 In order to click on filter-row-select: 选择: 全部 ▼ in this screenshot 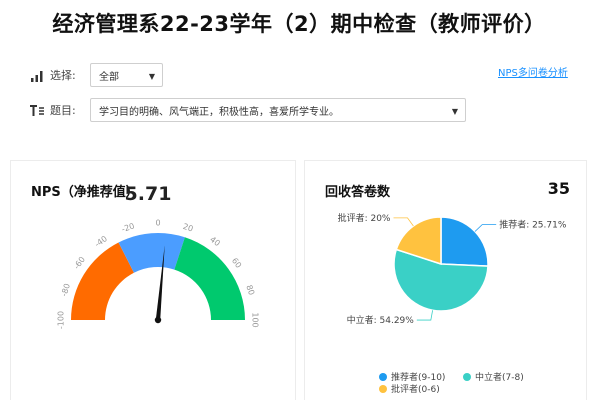, I will do `click(96, 75)`.